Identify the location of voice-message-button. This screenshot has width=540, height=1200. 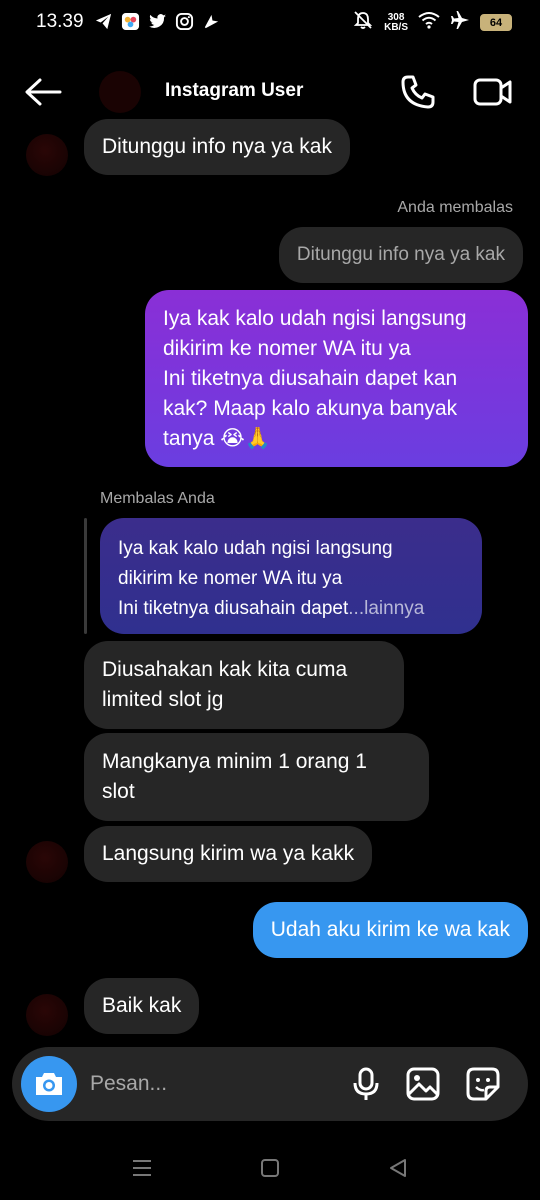
(366, 1084).